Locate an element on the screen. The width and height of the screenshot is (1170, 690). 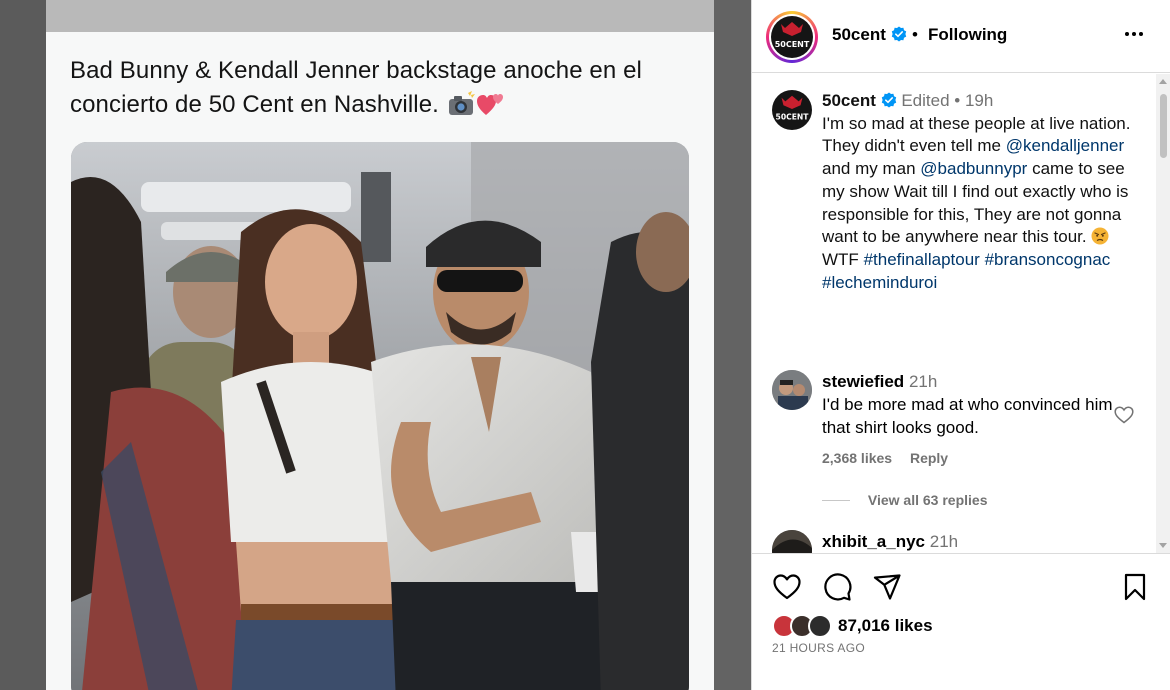
mention-link: @kendalljenner is located at coordinates (1065, 145).